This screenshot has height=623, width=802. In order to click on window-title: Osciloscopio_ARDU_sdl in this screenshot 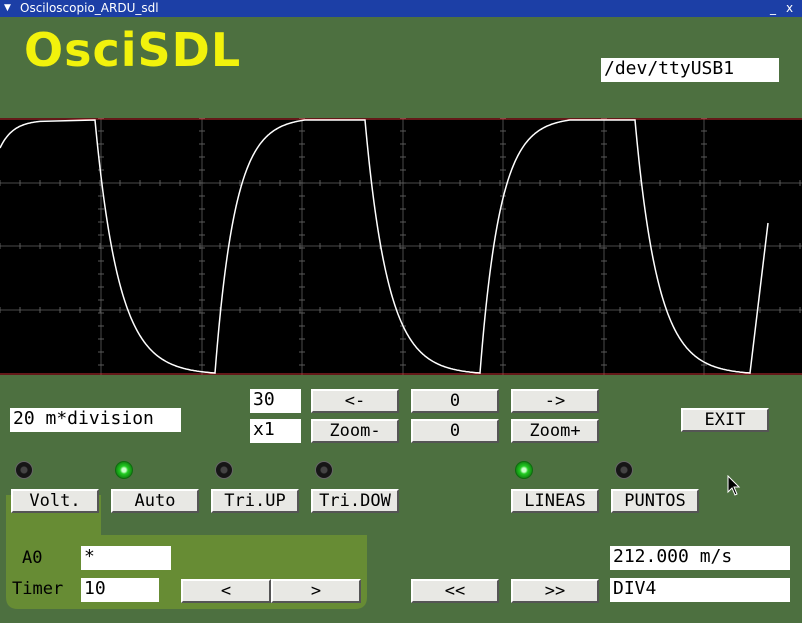, I will do `click(89, 8)`.